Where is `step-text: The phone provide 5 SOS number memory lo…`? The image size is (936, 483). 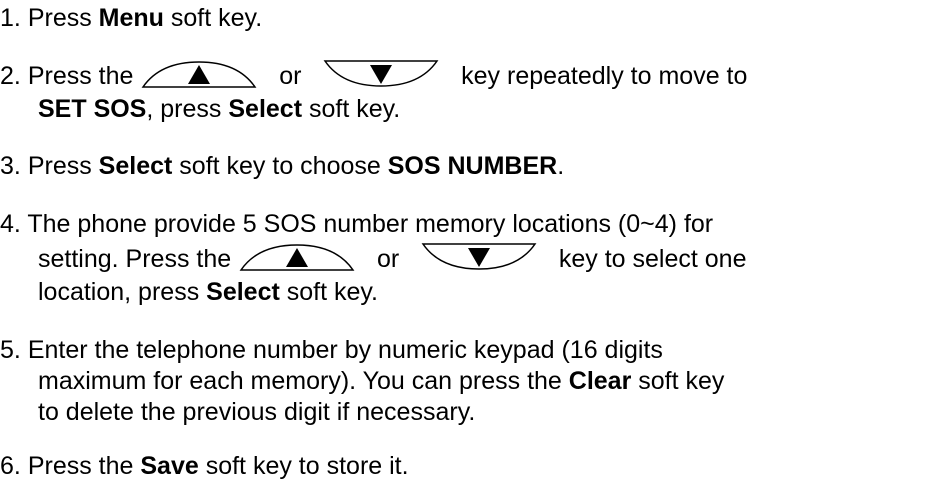 step-text: The phone provide 5 SOS number memory lo… is located at coordinates (370, 224).